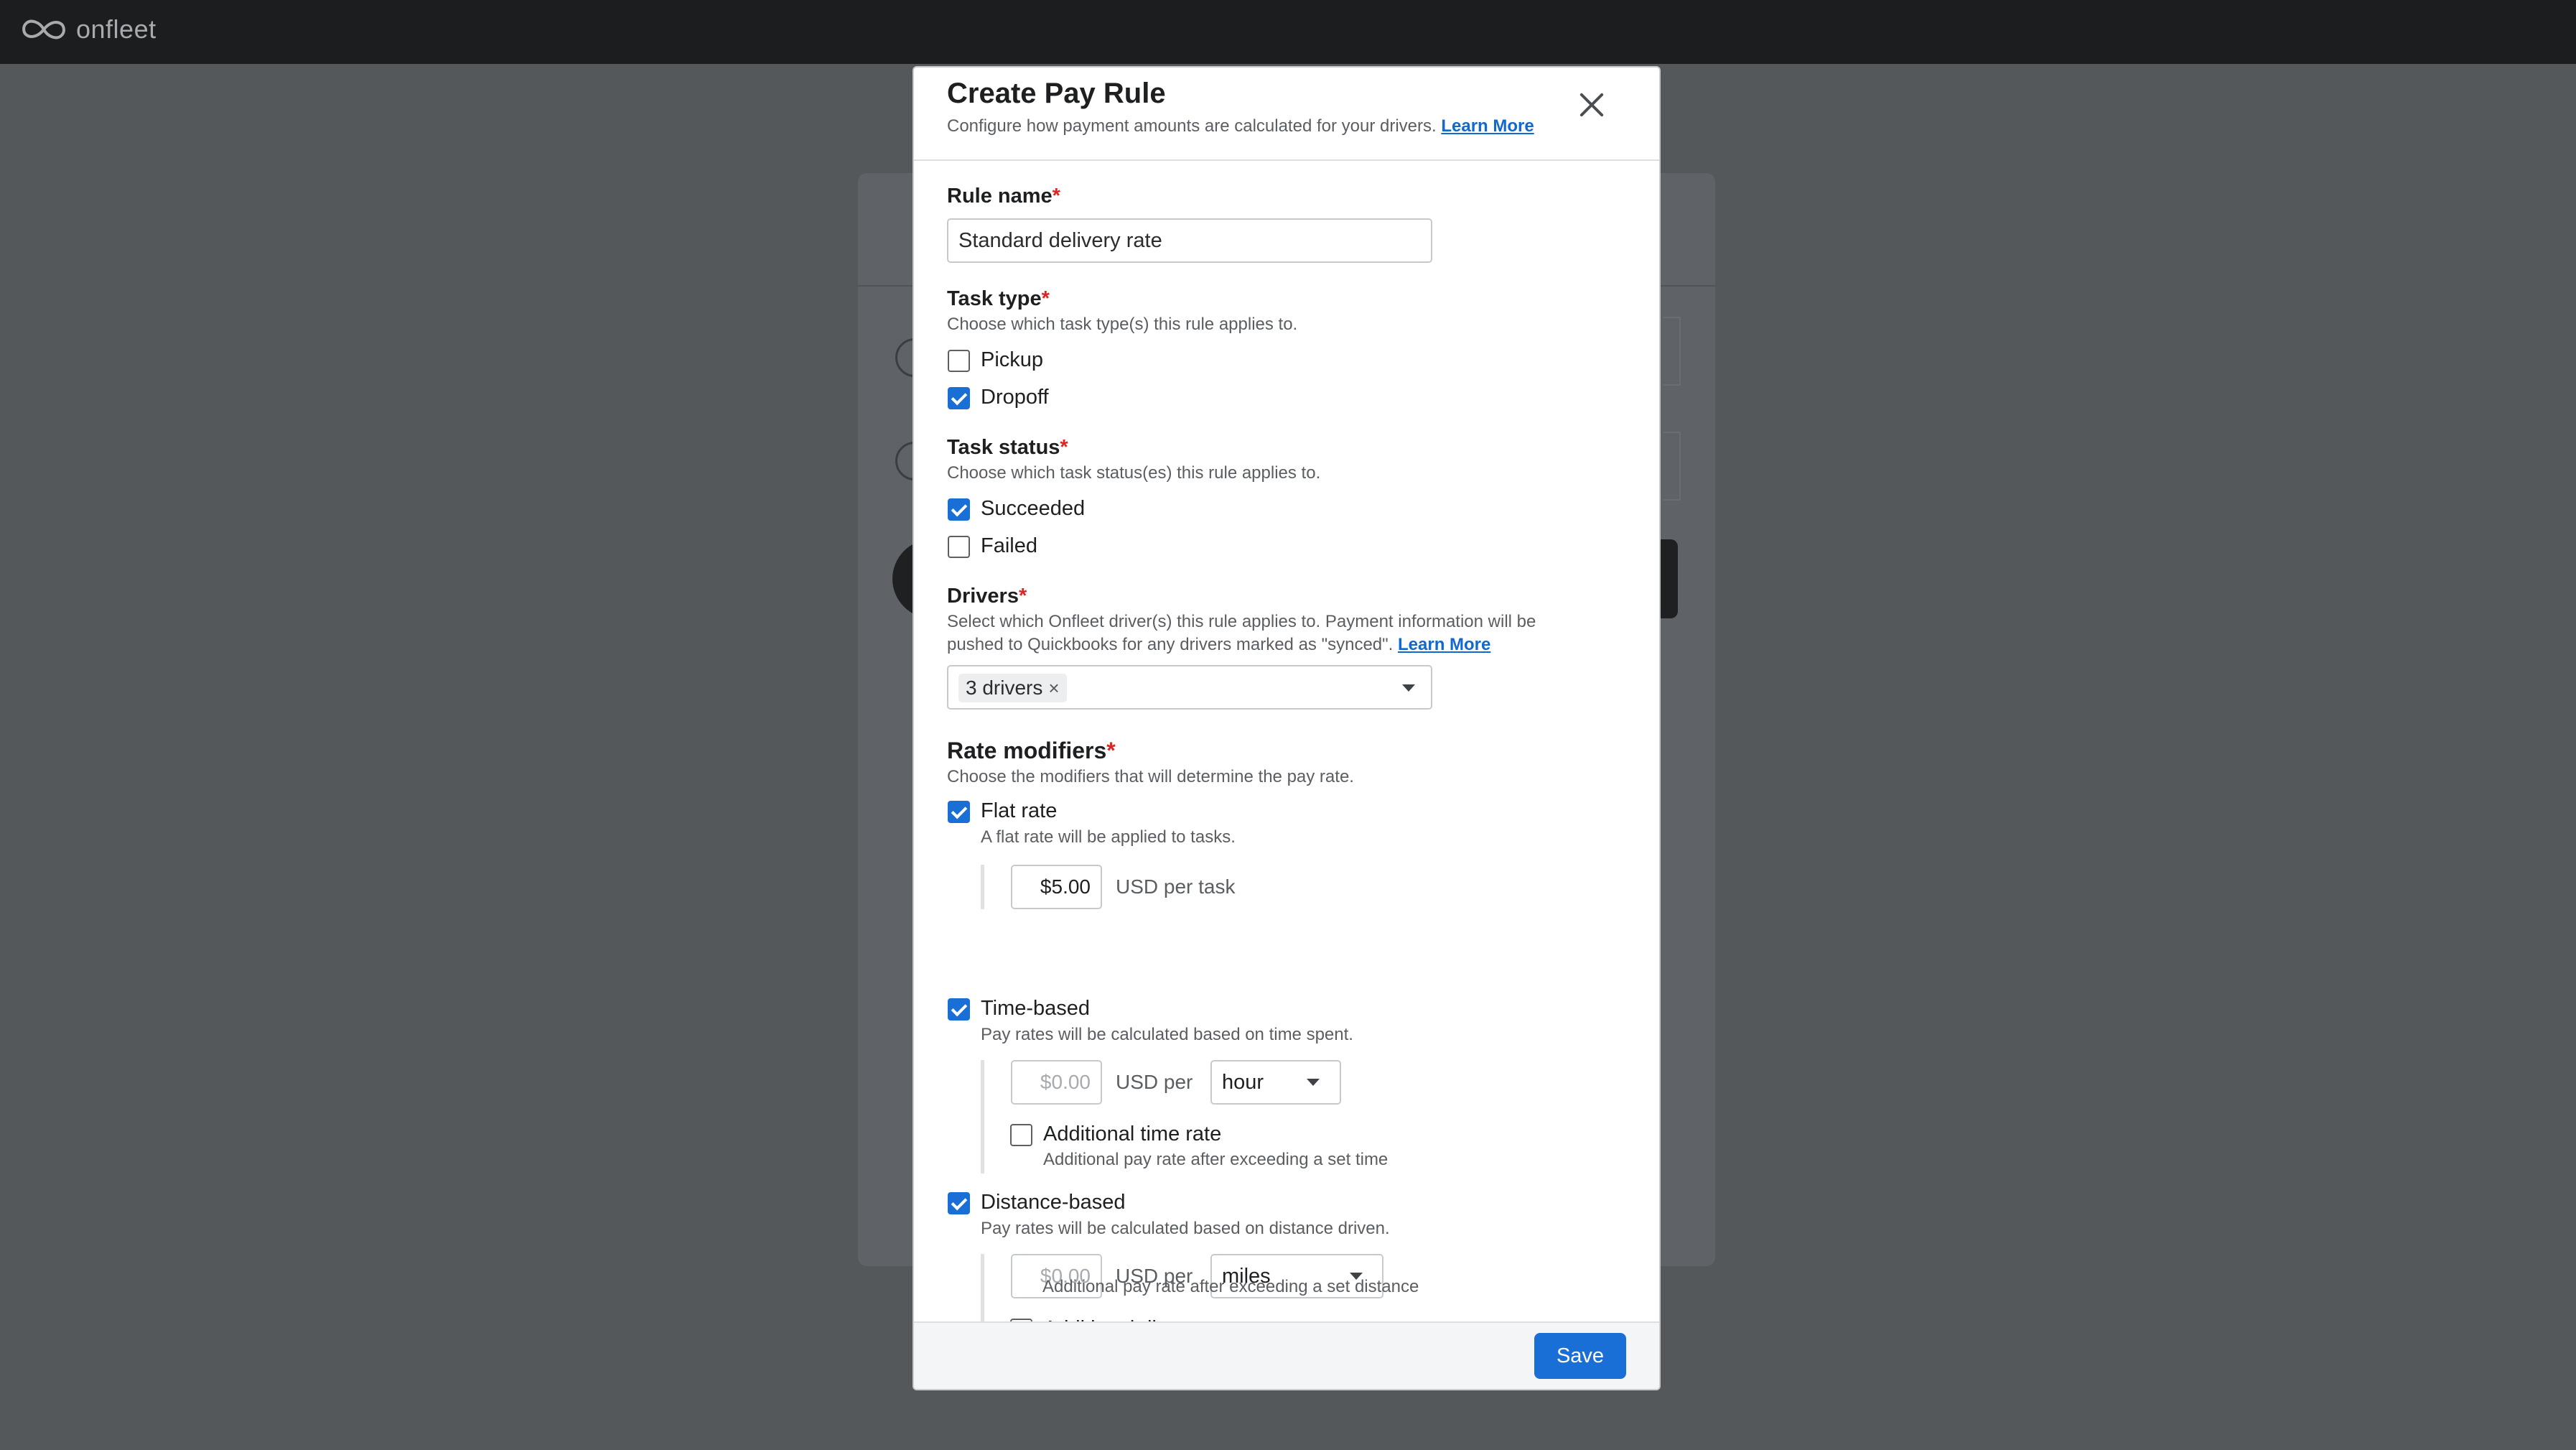 This screenshot has height=1450, width=2576. What do you see at coordinates (1243, 1082) in the screenshot?
I see `time-period-value: hour` at bounding box center [1243, 1082].